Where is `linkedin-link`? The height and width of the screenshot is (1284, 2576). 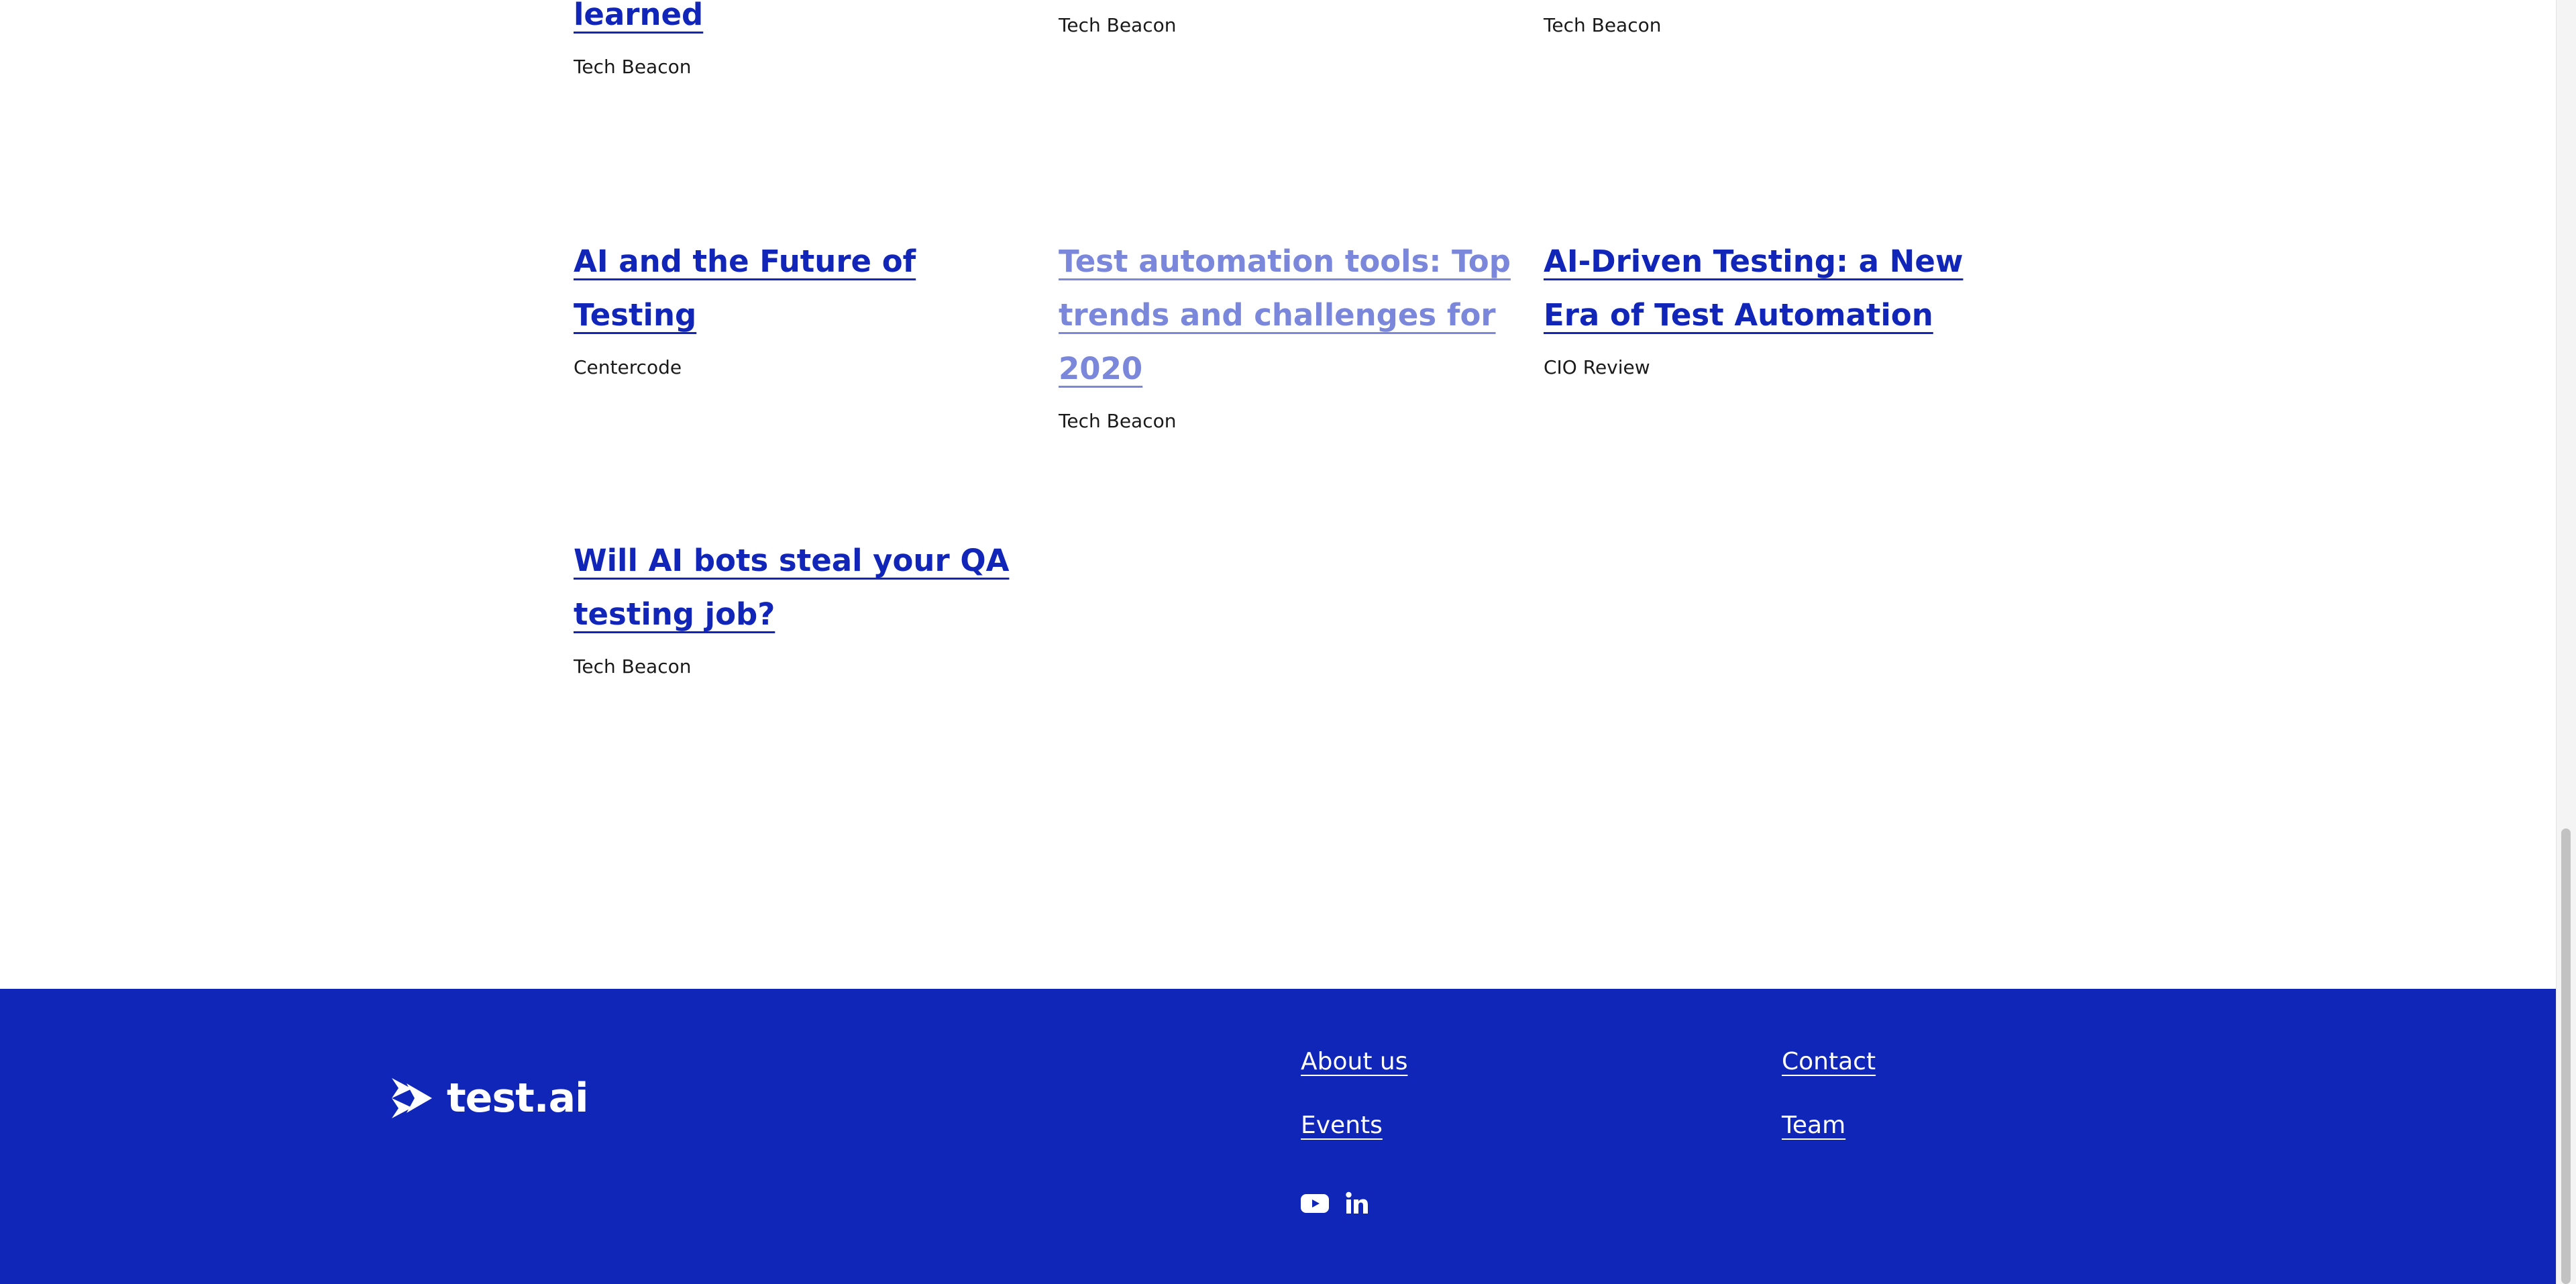
linkedin-link is located at coordinates (1357, 1202).